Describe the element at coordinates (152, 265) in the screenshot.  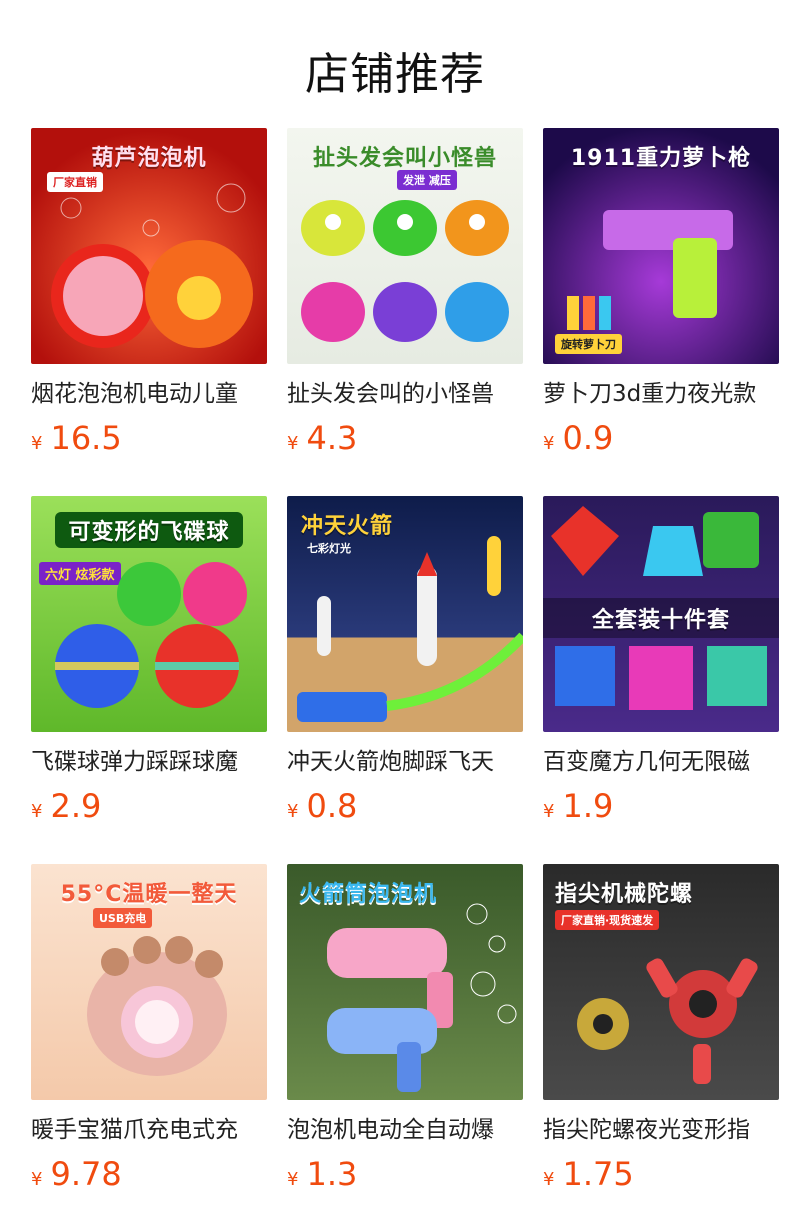
I see `bubble-machine-icon` at that location.